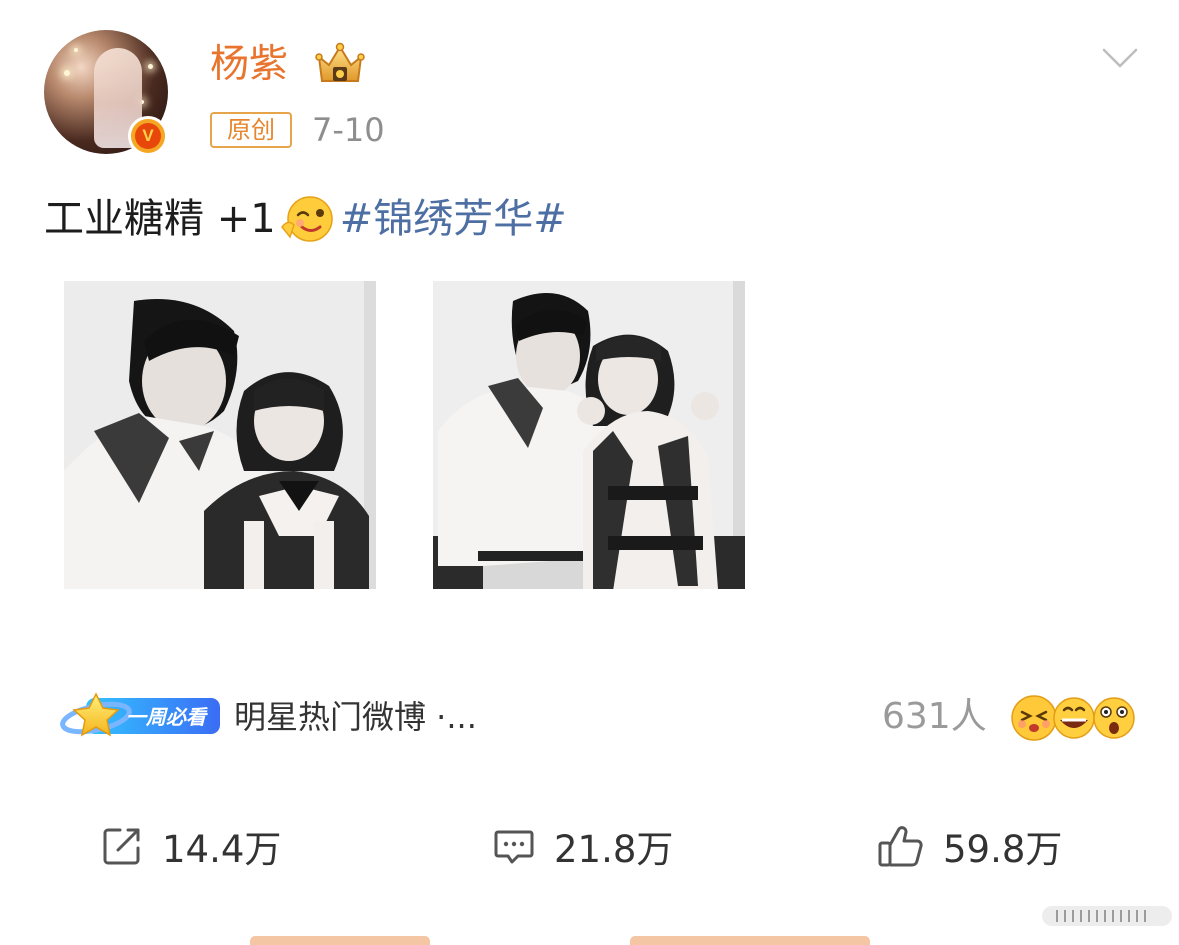 Image resolution: width=1179 pixels, height=945 pixels. I want to click on repost-icon, so click(121, 846).